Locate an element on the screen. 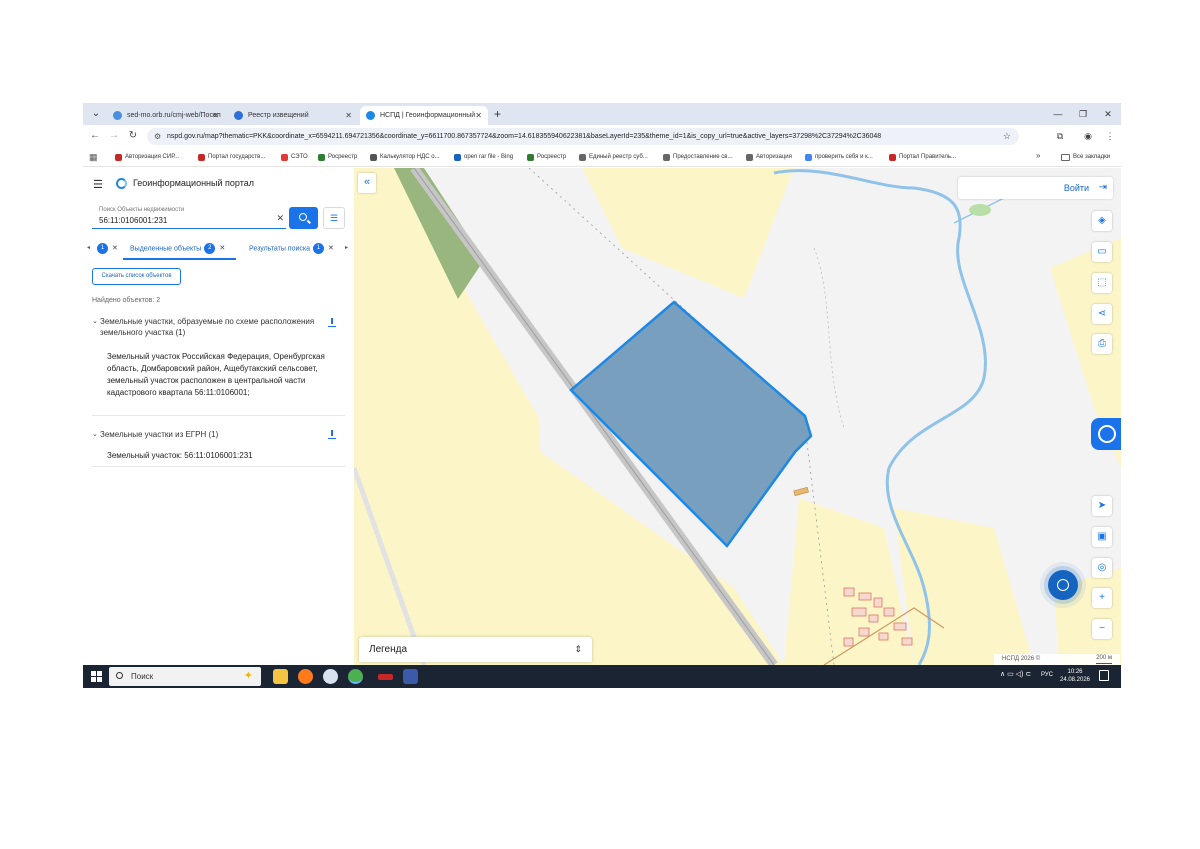 This screenshot has height=849, width=1200. notifications-icon is located at coordinates (1104, 675).